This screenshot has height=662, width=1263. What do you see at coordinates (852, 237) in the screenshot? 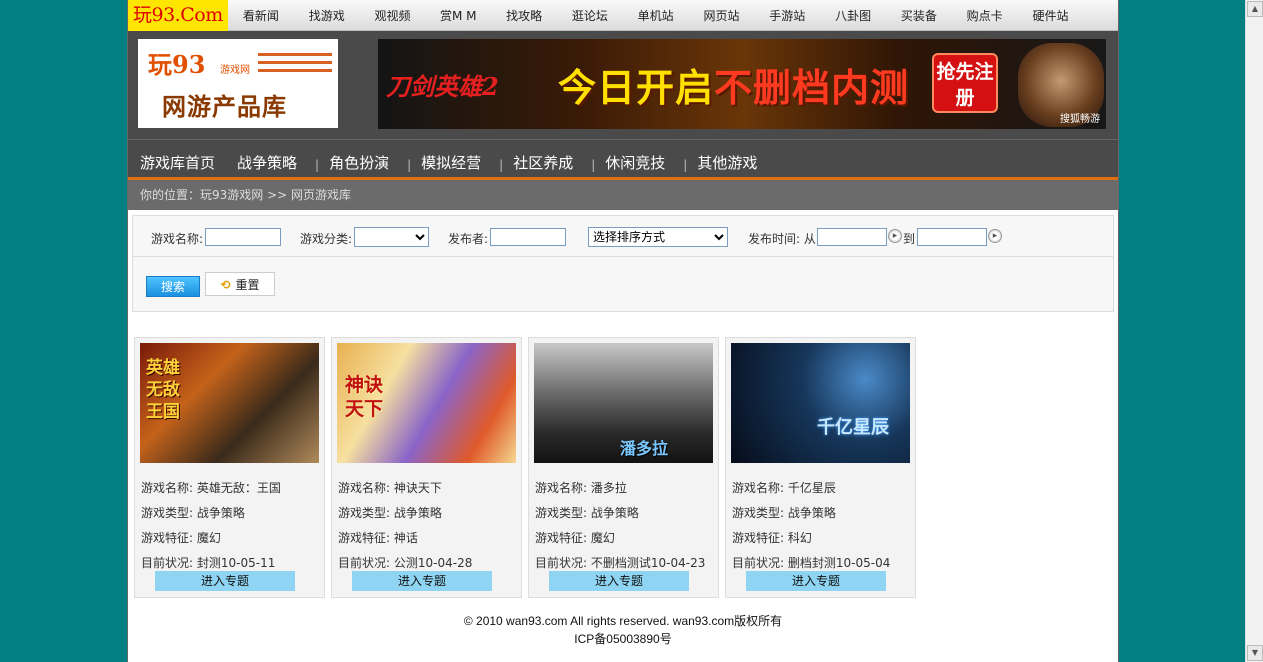
I see `start-date-input` at bounding box center [852, 237].